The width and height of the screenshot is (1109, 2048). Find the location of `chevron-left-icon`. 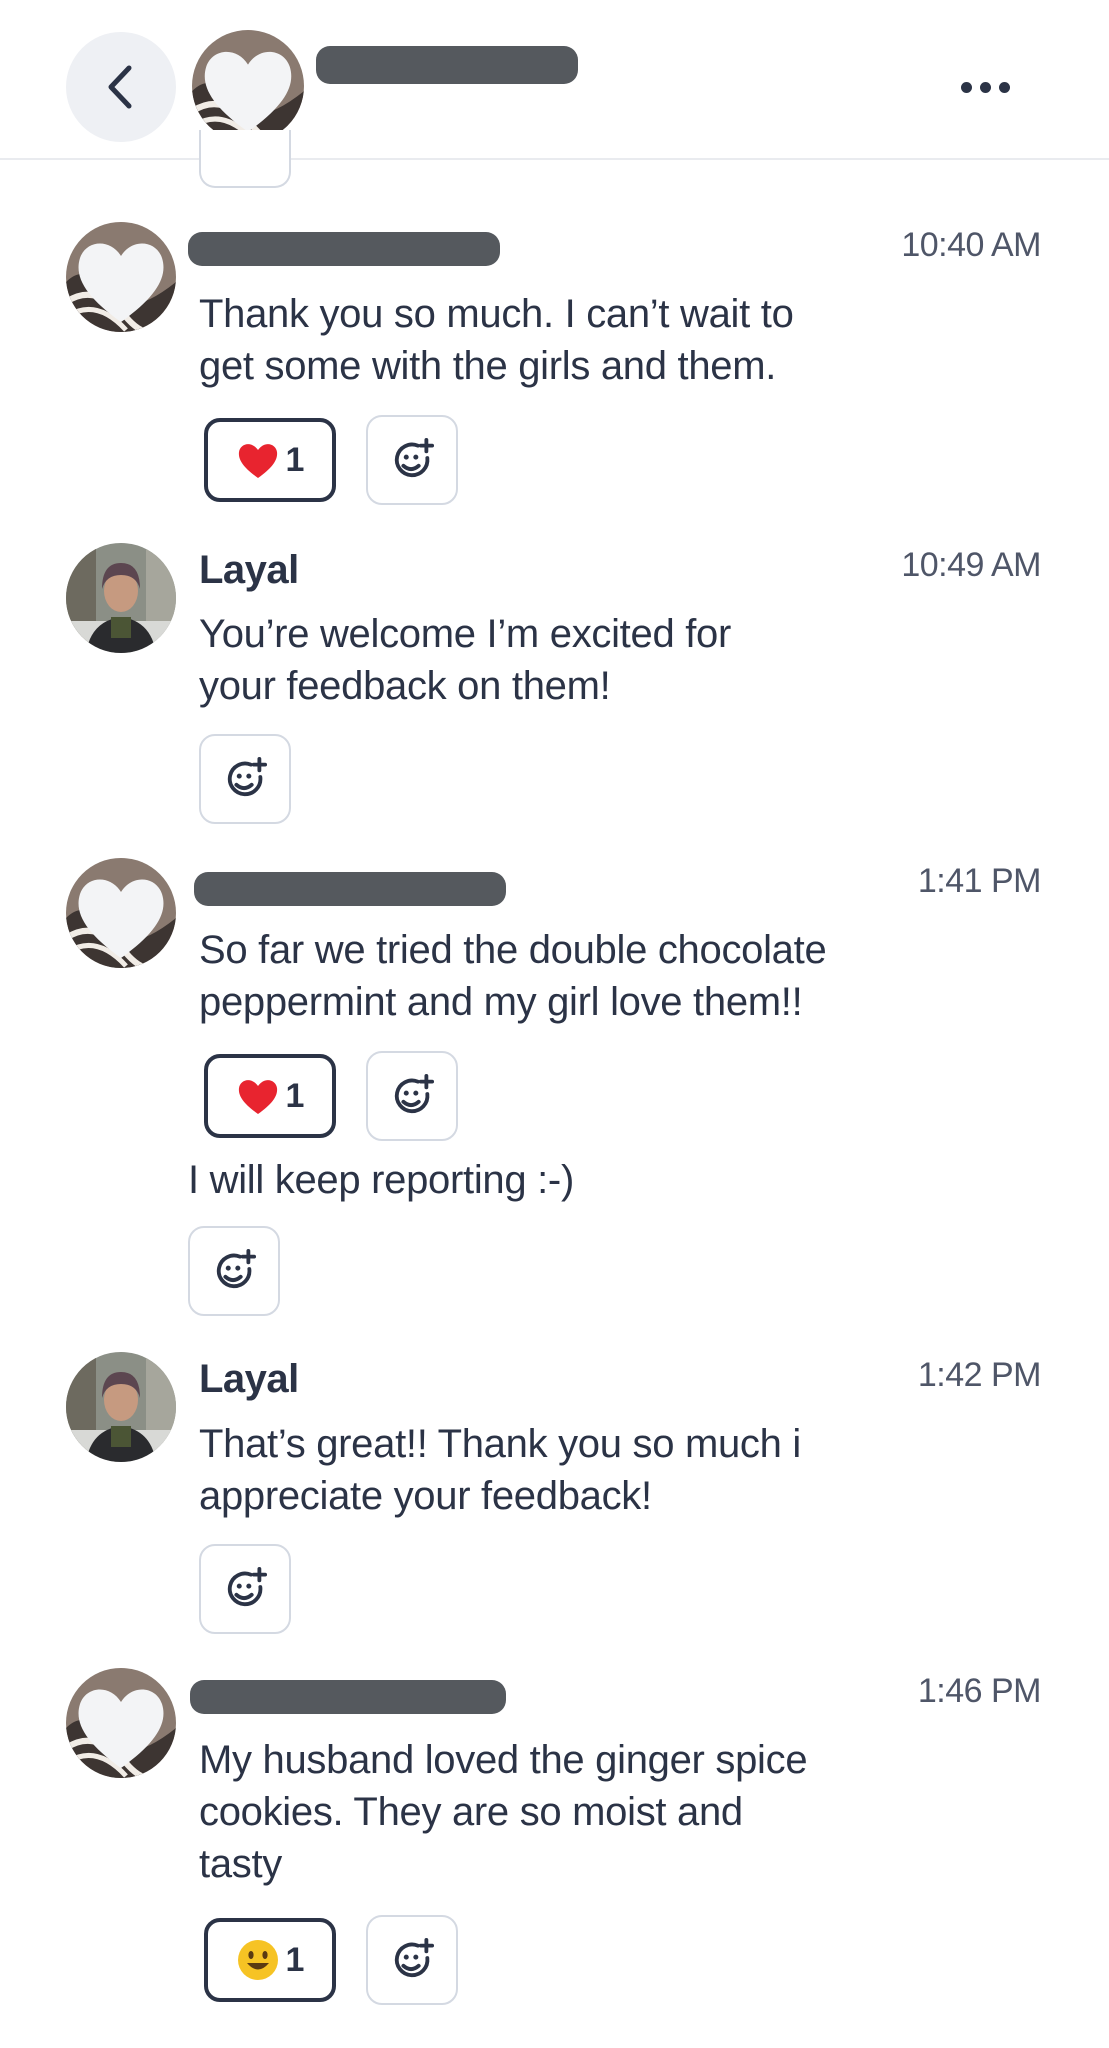

chevron-left-icon is located at coordinates (120, 87).